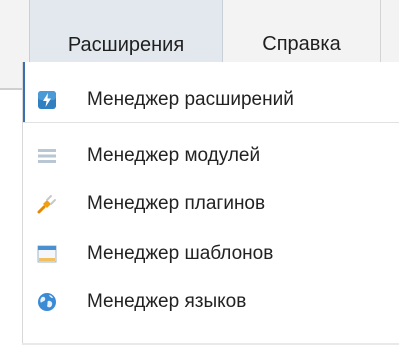 The image size is (399, 345). Describe the element at coordinates (301, 43) in the screenshot. I see `menu-tab-help-label: Справка` at that location.